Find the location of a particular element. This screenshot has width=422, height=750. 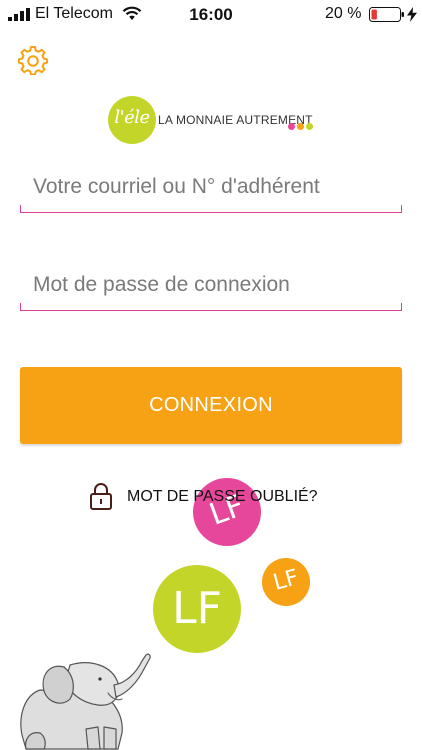

email-field is located at coordinates (211, 187).